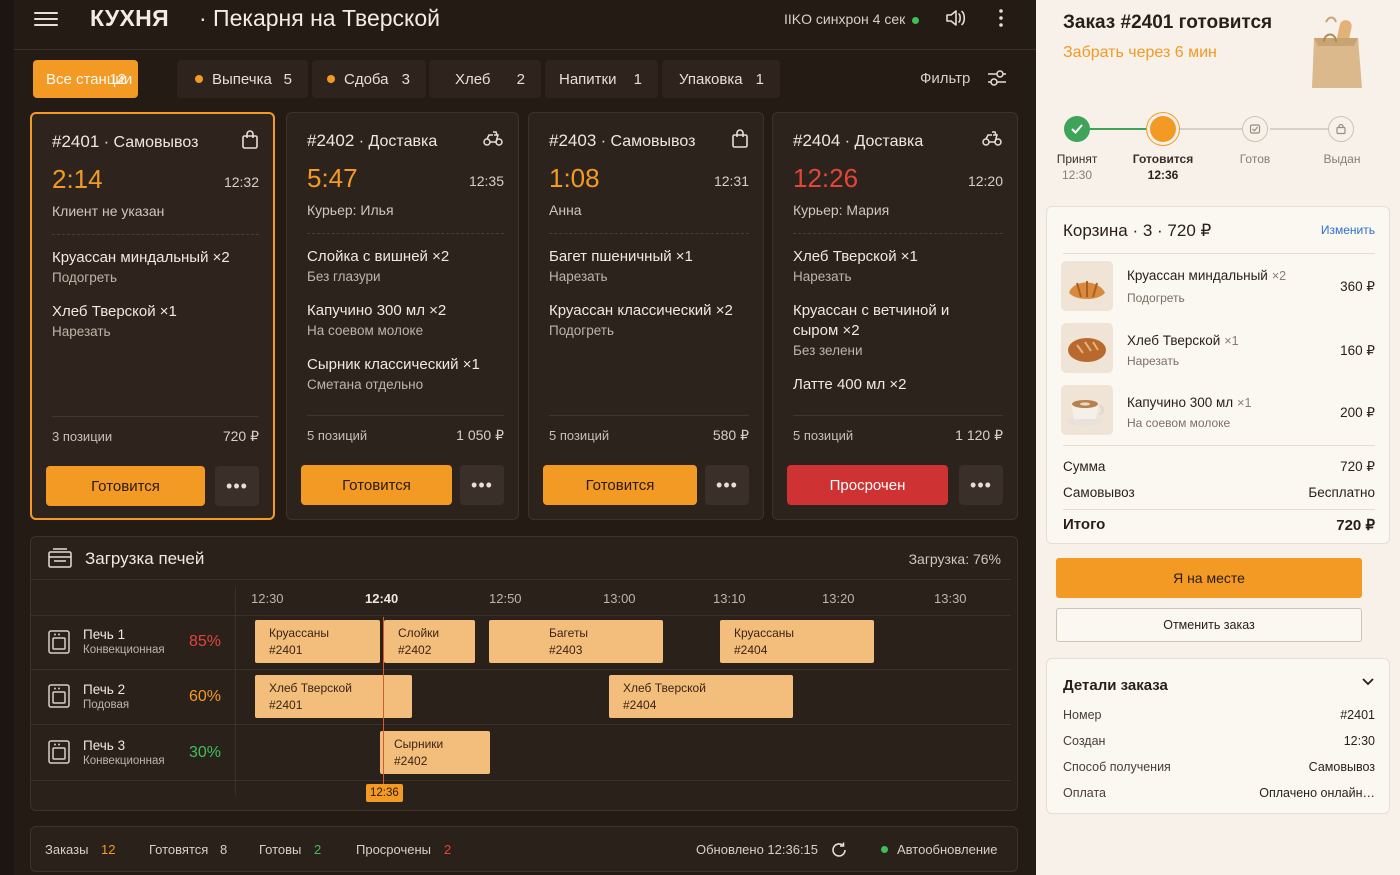 This screenshot has width=1400, height=875. What do you see at coordinates (947, 849) in the screenshot?
I see `auto-refresh-toggle: Автообновление` at bounding box center [947, 849].